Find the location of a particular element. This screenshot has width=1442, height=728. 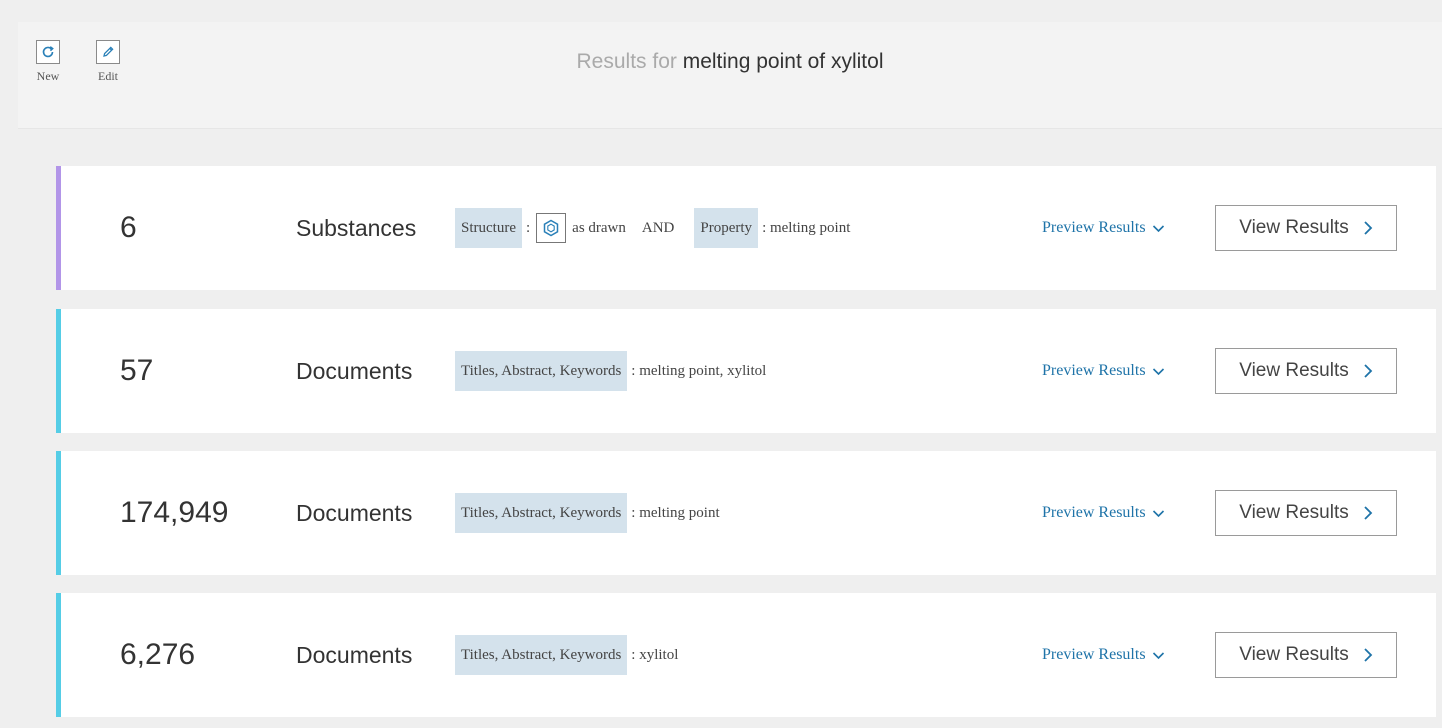

search-terms: : melting point, xylitol is located at coordinates (699, 370).